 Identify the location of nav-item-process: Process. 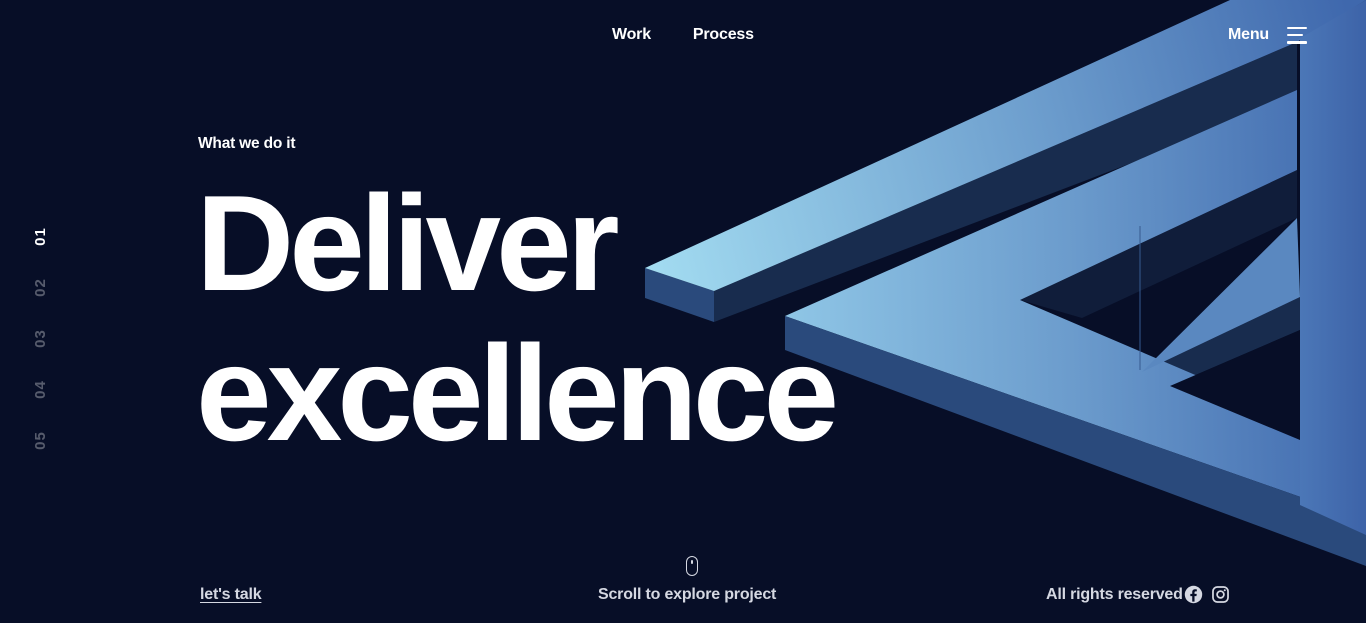
(723, 35).